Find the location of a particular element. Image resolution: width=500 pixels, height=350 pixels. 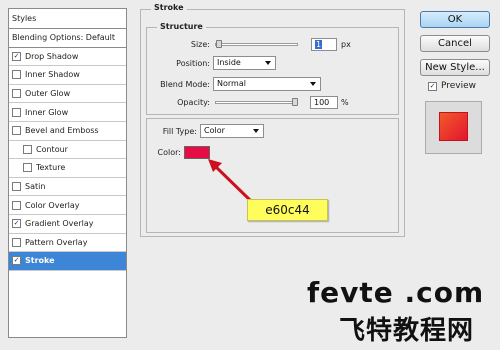

style-item-label: Stroke is located at coordinates (40, 261).